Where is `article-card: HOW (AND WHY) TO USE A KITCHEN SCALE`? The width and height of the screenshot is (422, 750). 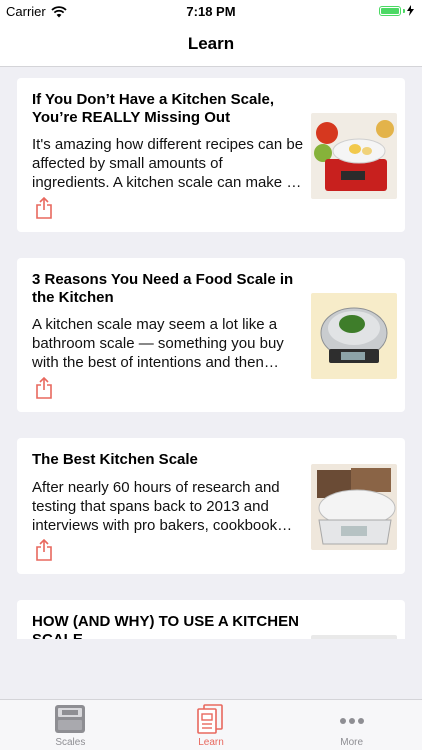 article-card: HOW (AND WHY) TO USE A KITCHEN SCALE is located at coordinates (211, 619).